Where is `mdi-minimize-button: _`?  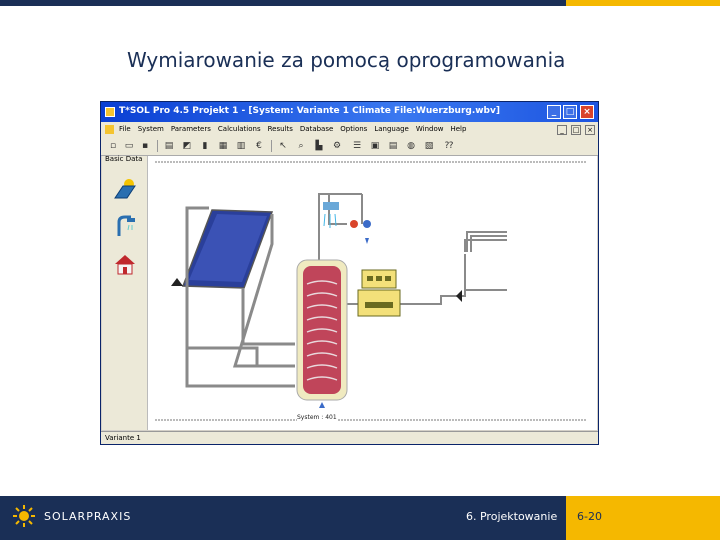 mdi-minimize-button: _ is located at coordinates (562, 130).